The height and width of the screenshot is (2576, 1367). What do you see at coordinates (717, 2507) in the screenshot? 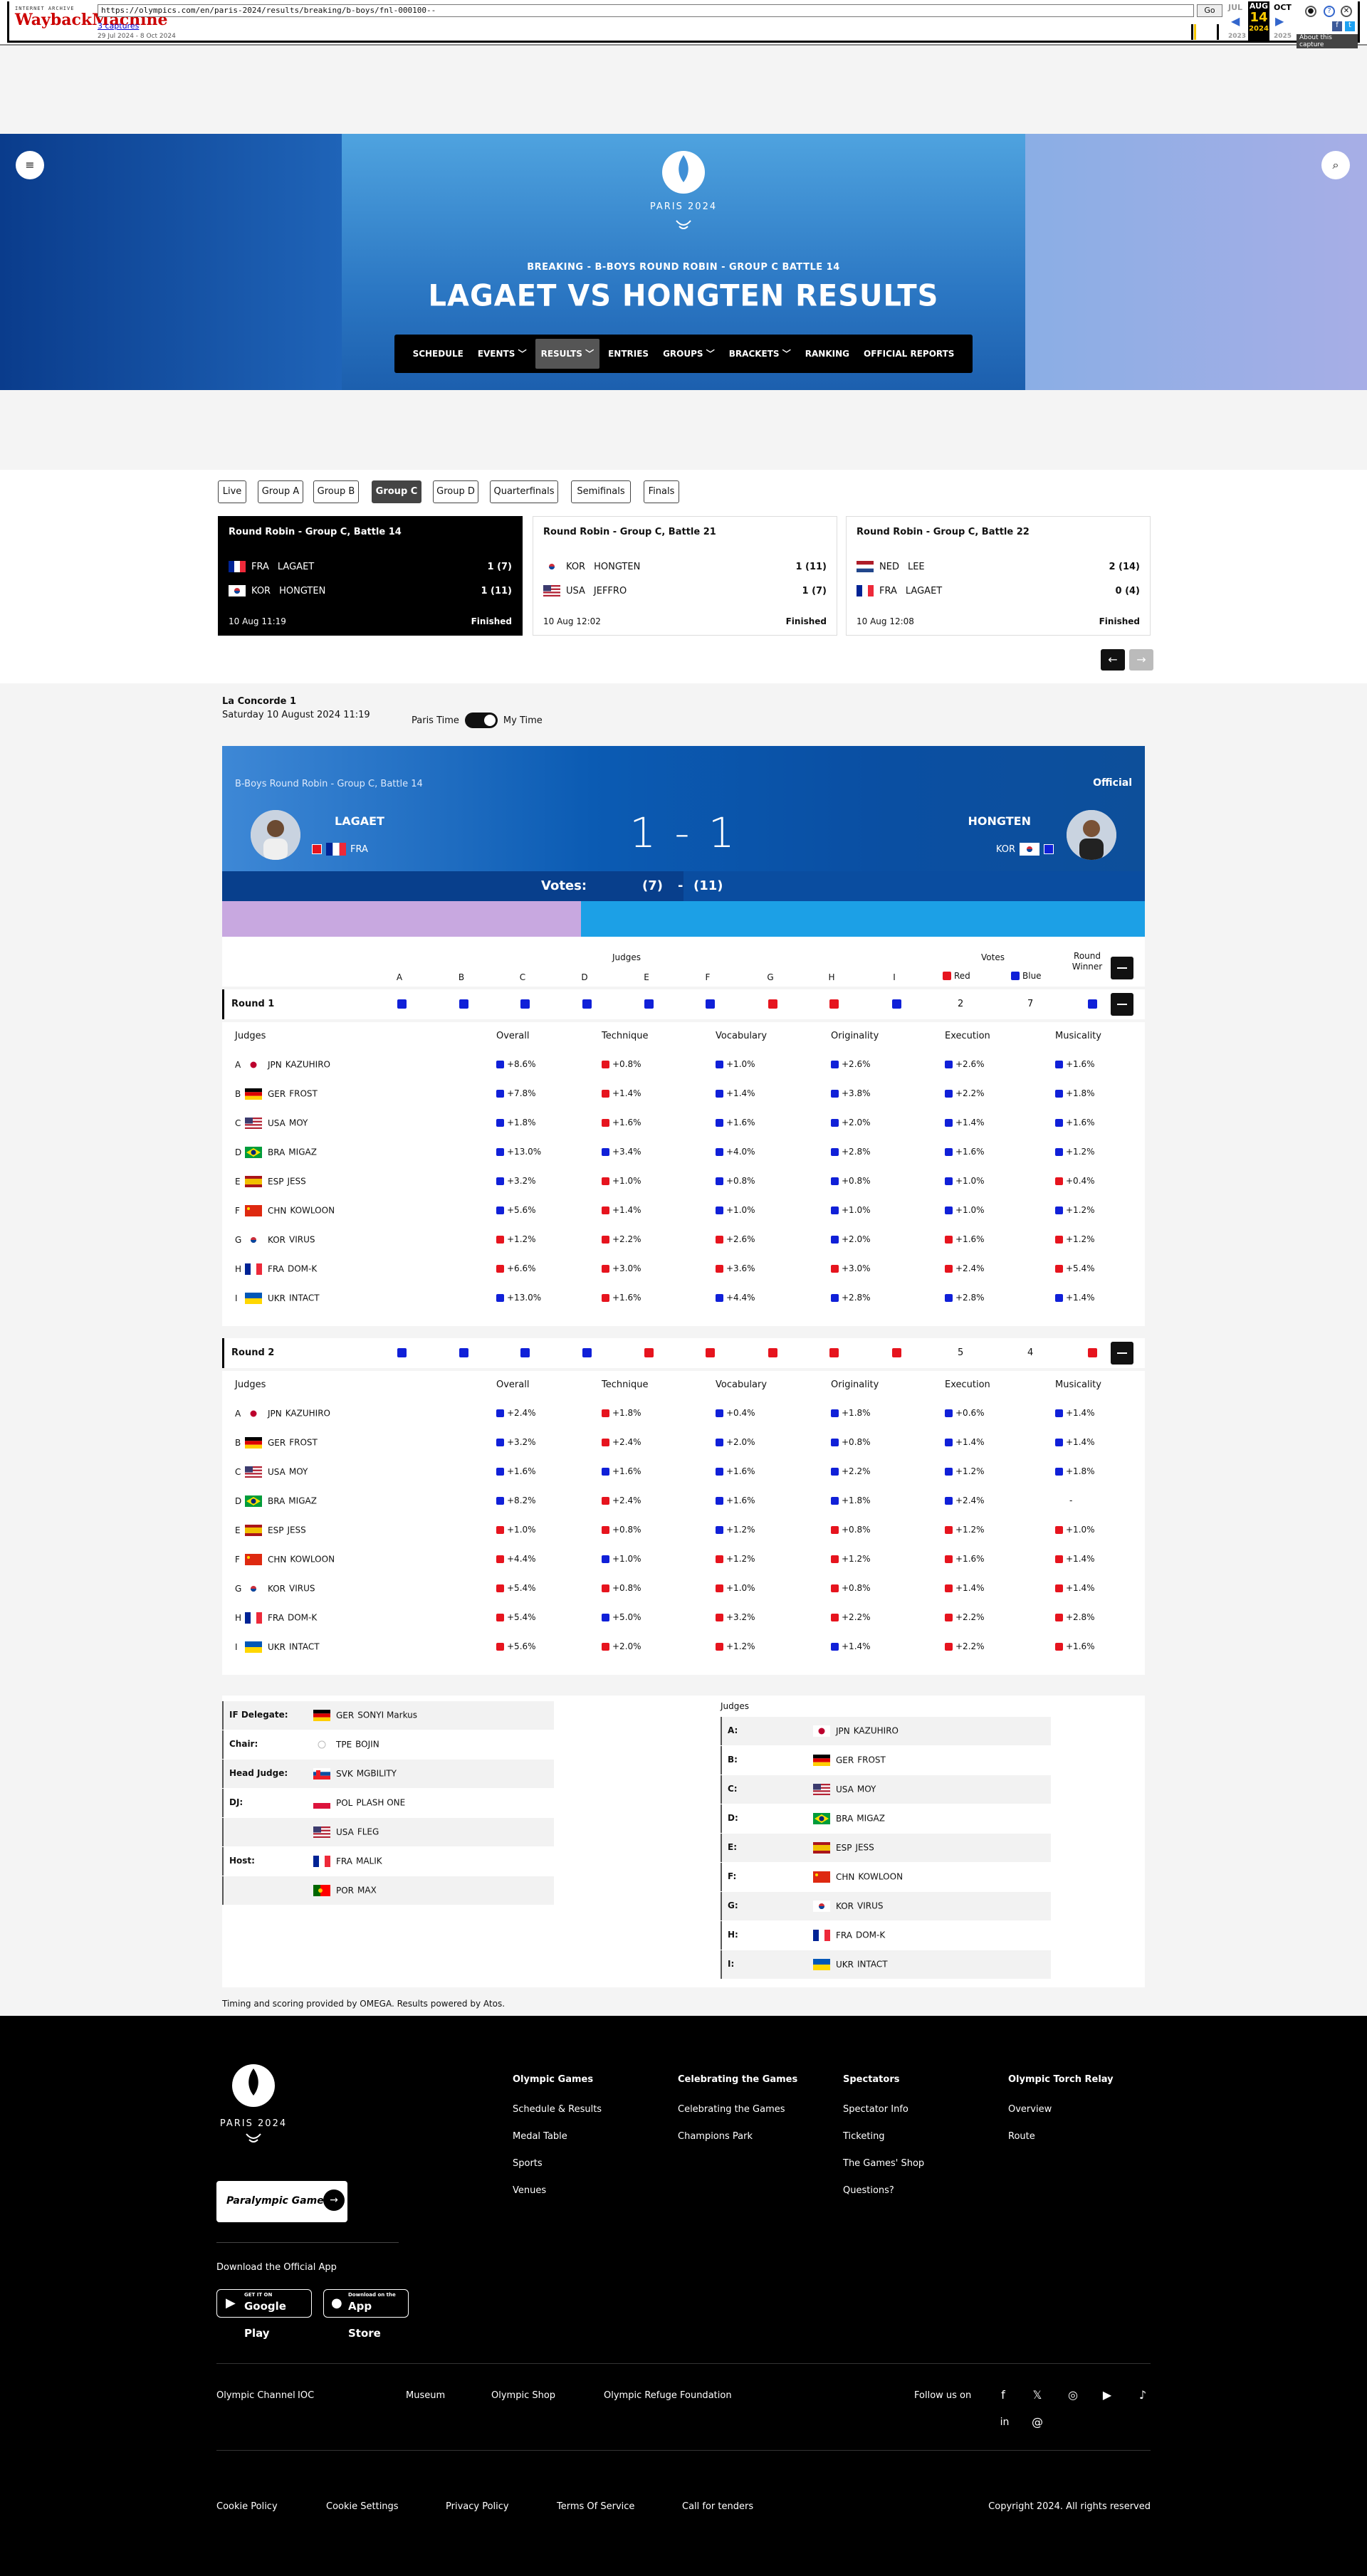
I see `legal-link: Call for tenders` at bounding box center [717, 2507].